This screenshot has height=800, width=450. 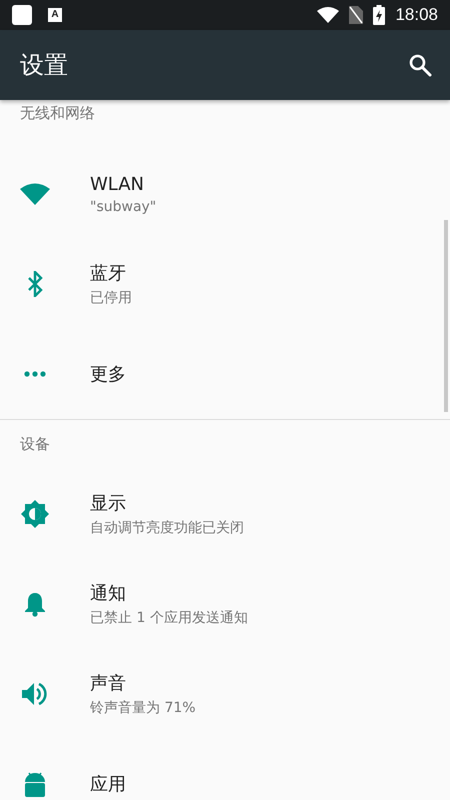 I want to click on settings-item: WLAN "subway", so click(x=225, y=194).